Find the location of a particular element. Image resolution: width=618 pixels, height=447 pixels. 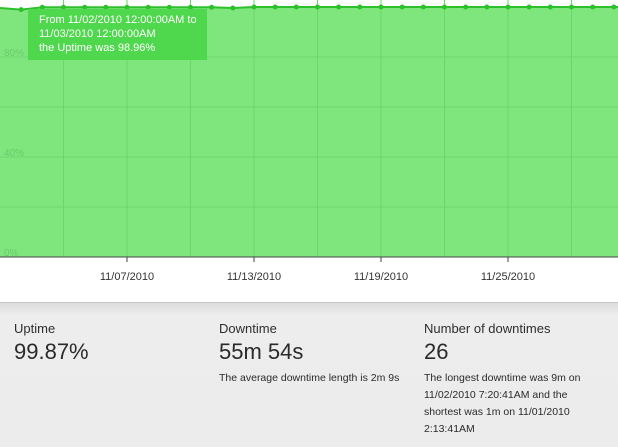

x-tick-label-0: 11/07/2010 is located at coordinates (127, 277).